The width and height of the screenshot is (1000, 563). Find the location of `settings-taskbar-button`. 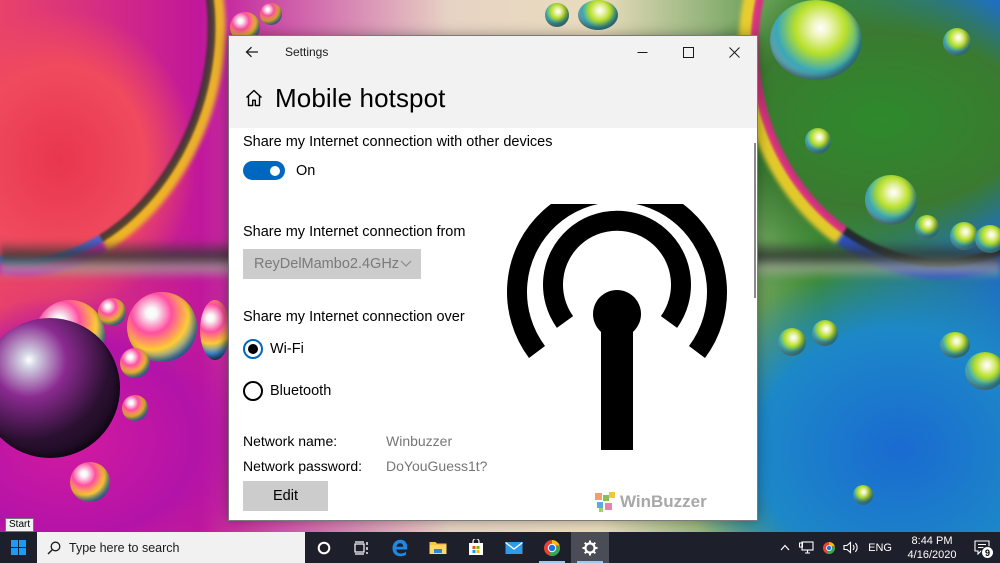

settings-taskbar-button is located at coordinates (590, 547).